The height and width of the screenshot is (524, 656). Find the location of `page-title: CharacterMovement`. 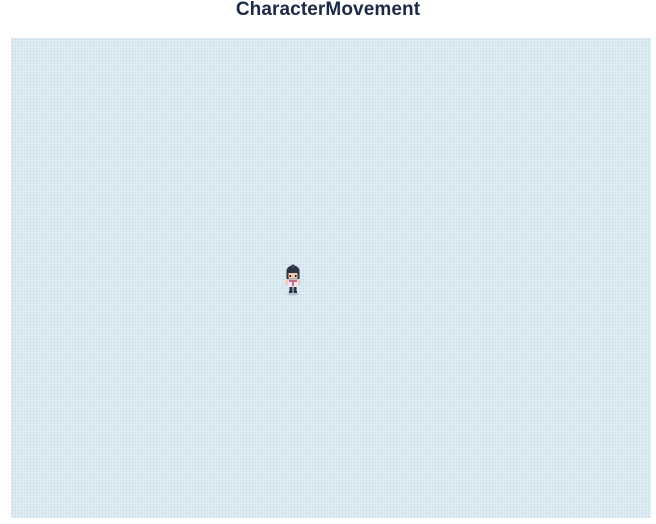

page-title: CharacterMovement is located at coordinates (328, 10).